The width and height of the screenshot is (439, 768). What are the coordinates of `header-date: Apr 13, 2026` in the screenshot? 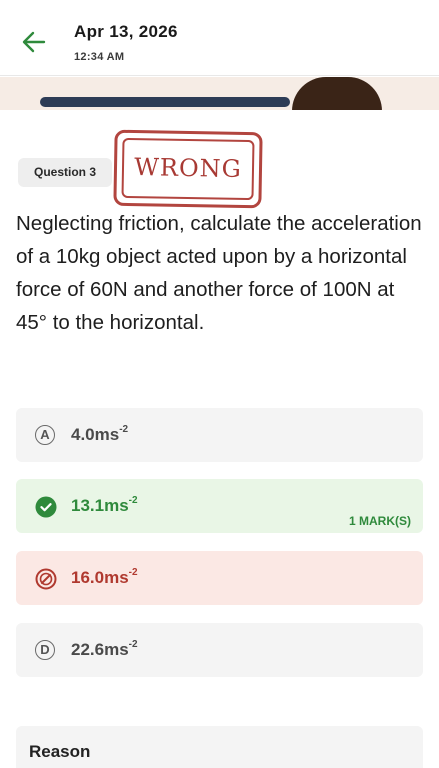 It's located at (126, 31).